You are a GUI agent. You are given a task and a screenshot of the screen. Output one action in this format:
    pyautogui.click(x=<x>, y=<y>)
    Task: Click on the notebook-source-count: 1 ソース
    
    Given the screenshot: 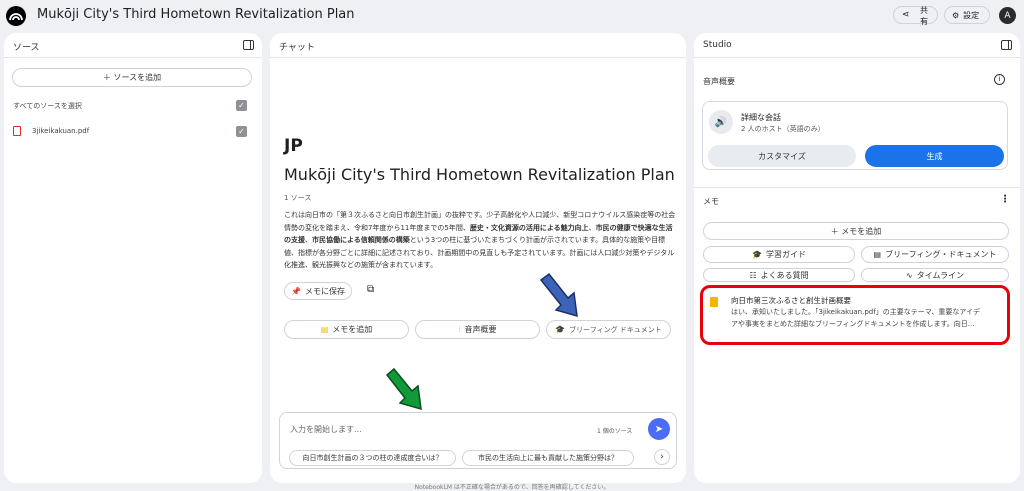 What is the action you would take?
    pyautogui.click(x=298, y=198)
    